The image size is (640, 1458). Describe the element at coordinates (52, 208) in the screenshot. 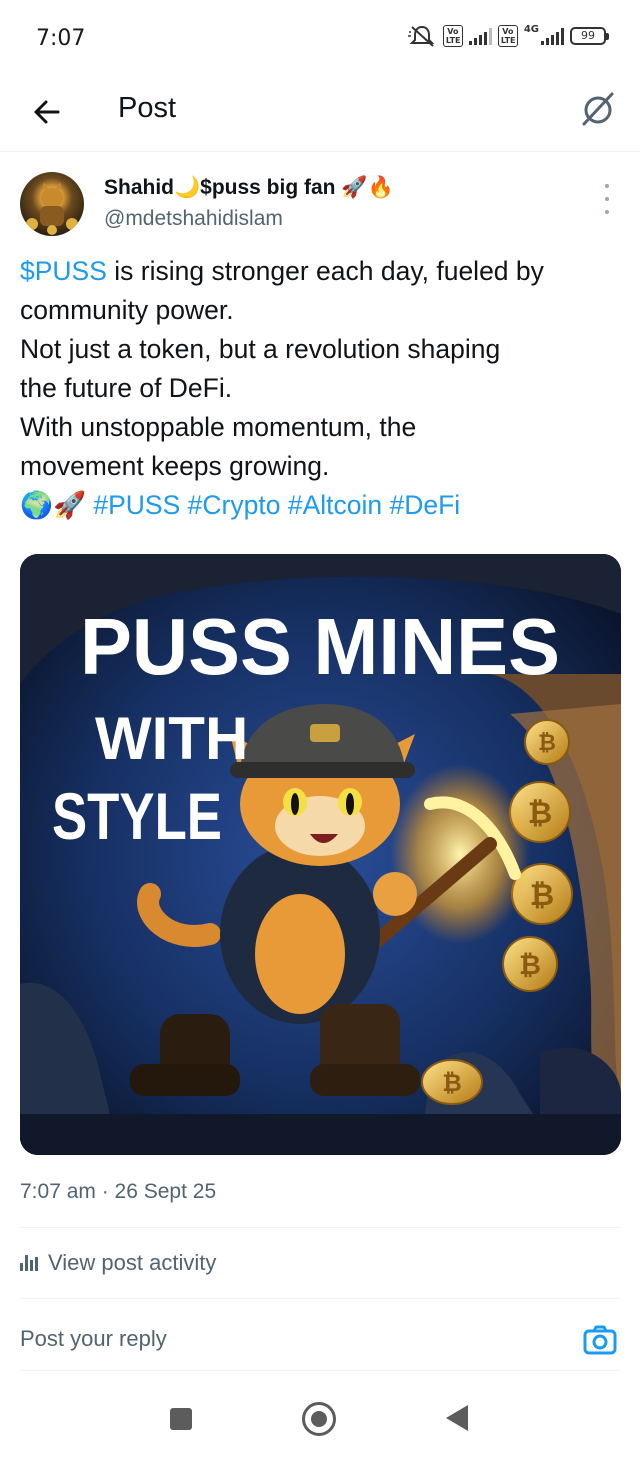

I see `avatar-image` at that location.